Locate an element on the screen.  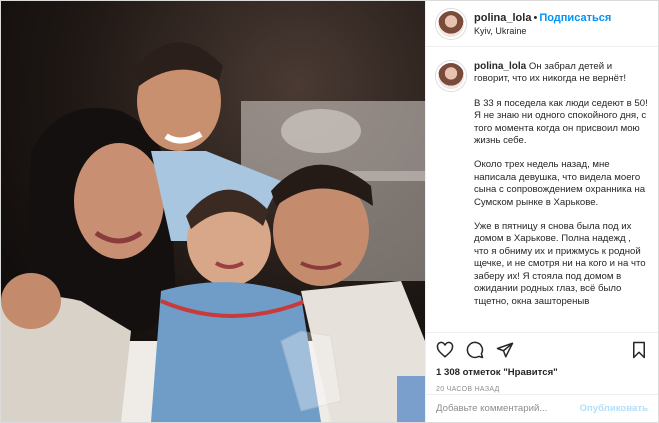
location-link: Kyiv, Ukraine is located at coordinates (542, 31).